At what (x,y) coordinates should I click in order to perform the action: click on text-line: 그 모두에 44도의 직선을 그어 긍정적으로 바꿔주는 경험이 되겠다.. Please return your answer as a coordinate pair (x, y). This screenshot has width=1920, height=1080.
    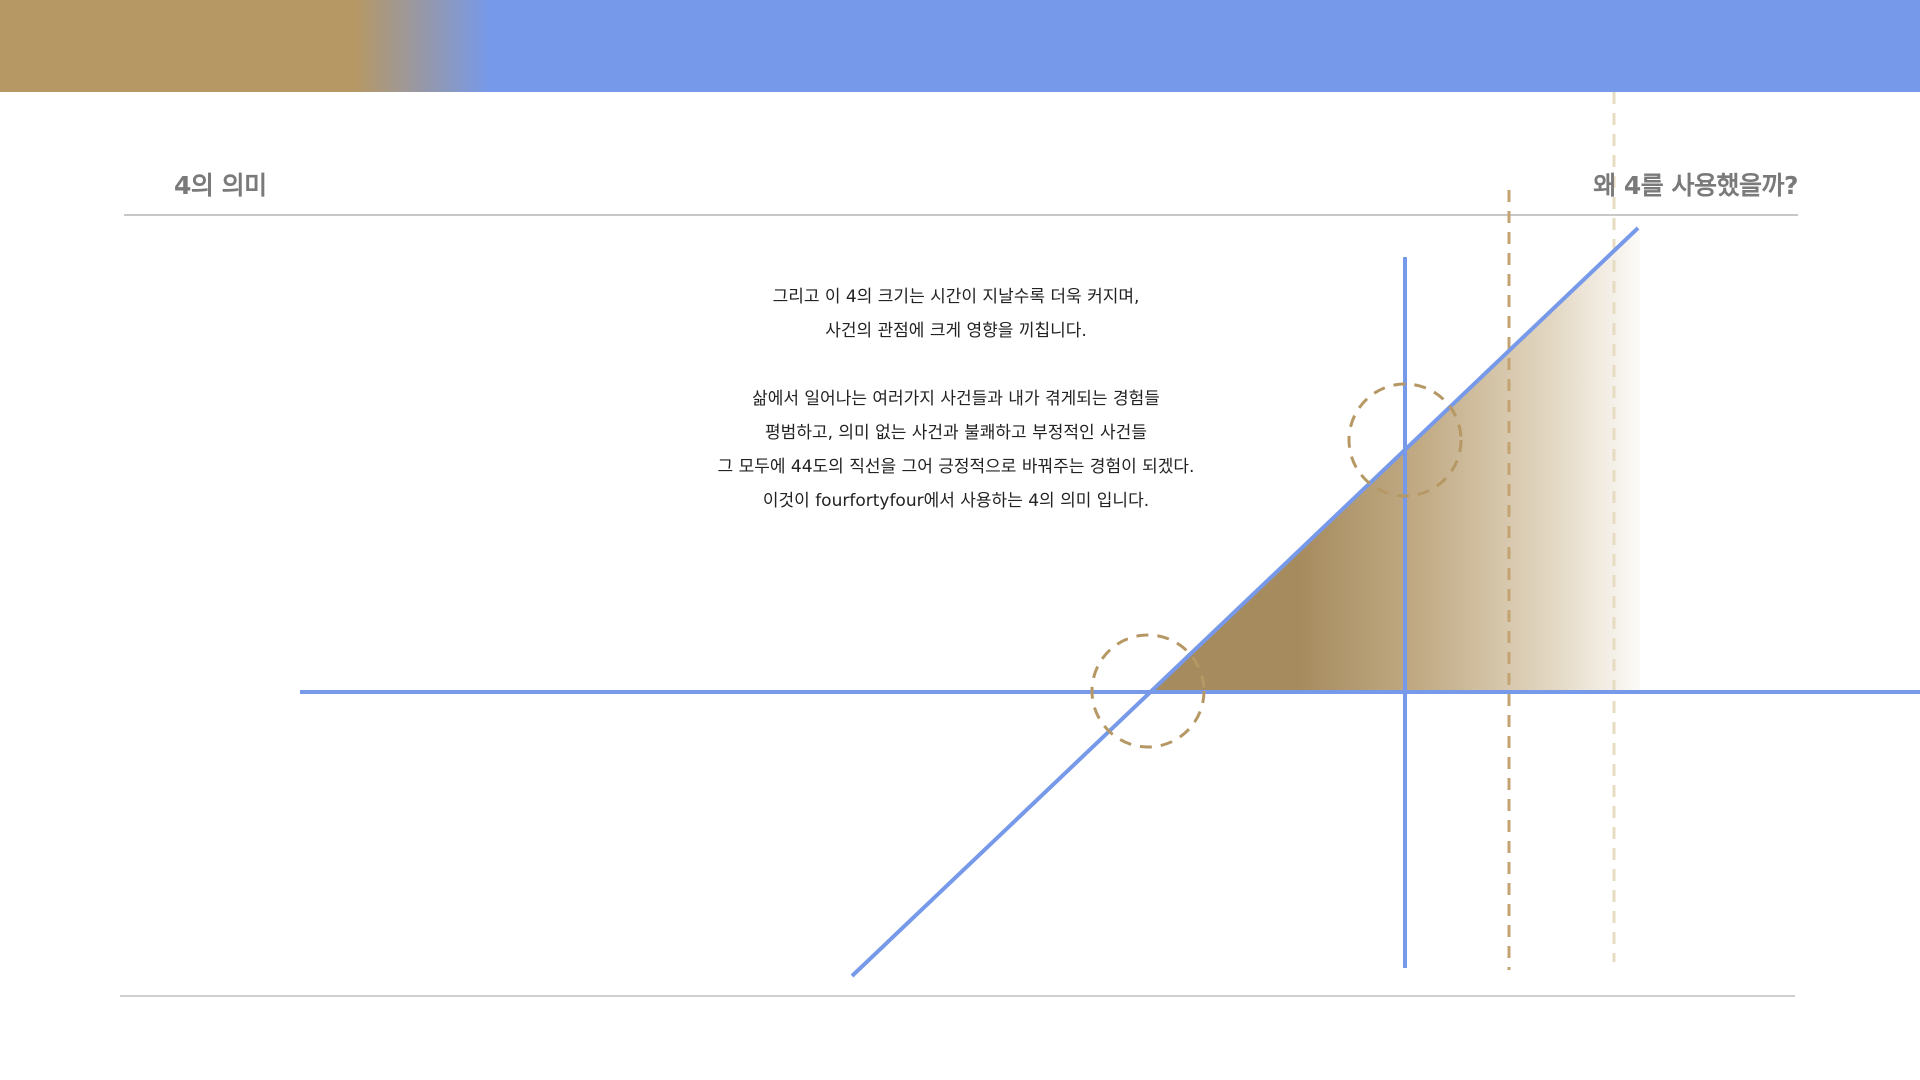
    Looking at the image, I should click on (956, 467).